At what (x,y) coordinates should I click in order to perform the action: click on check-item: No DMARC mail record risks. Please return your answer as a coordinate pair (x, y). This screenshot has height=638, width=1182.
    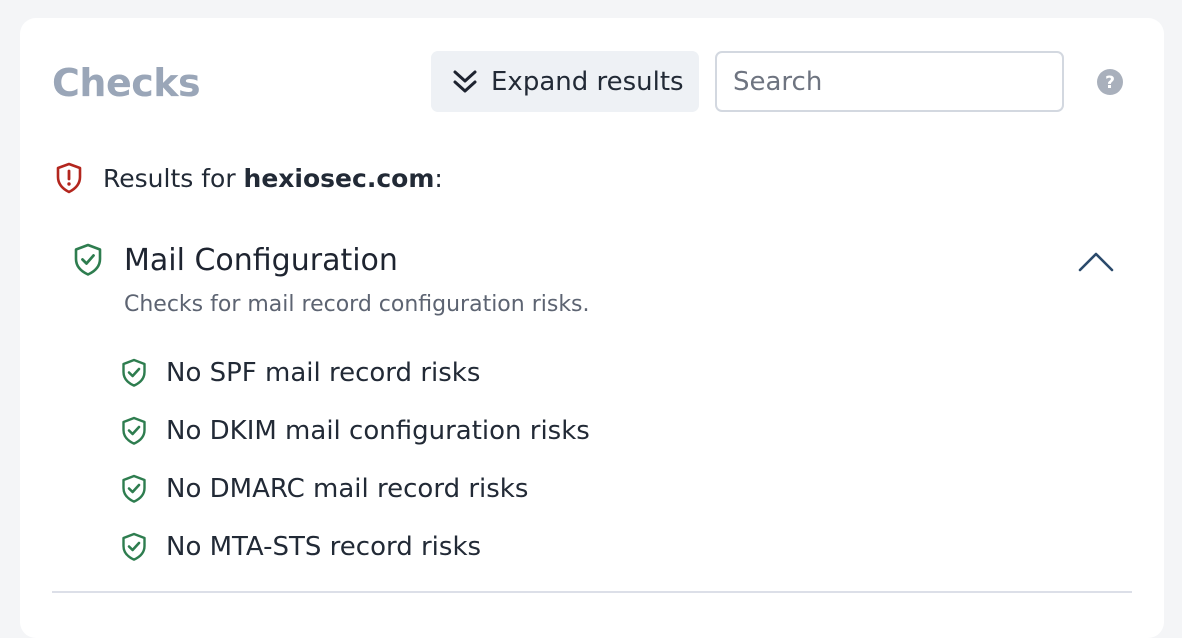
    Looking at the image, I should click on (355, 489).